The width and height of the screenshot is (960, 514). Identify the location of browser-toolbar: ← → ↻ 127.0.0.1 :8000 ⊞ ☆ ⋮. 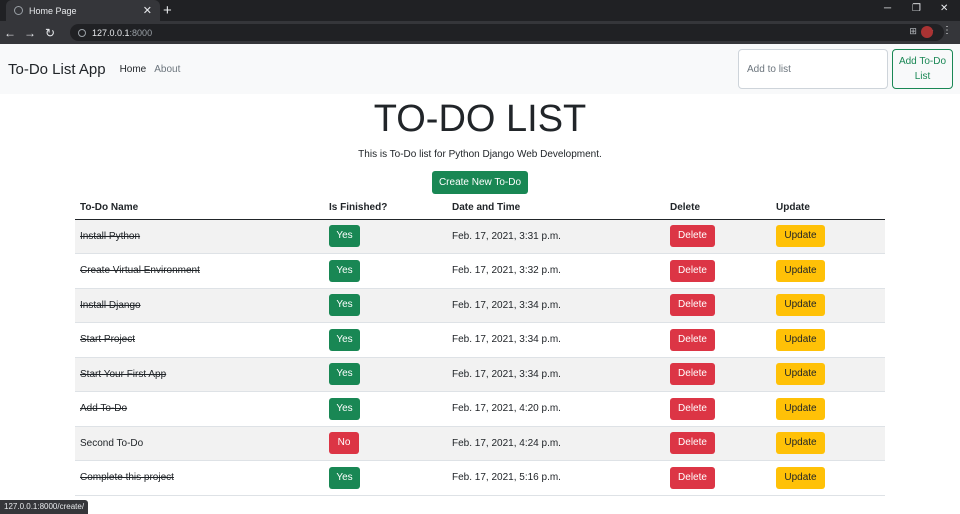
(480, 32).